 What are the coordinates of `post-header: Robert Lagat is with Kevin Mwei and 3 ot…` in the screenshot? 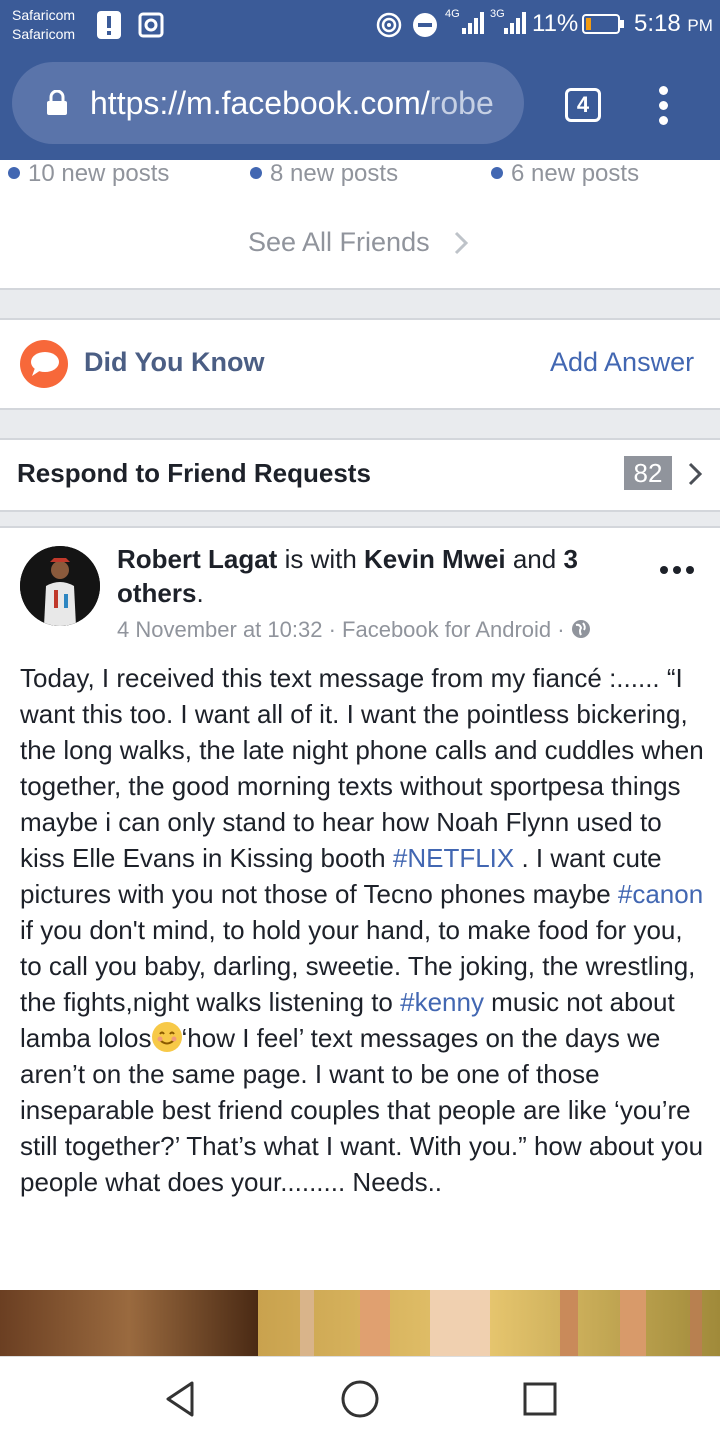 It's located at (347, 576).